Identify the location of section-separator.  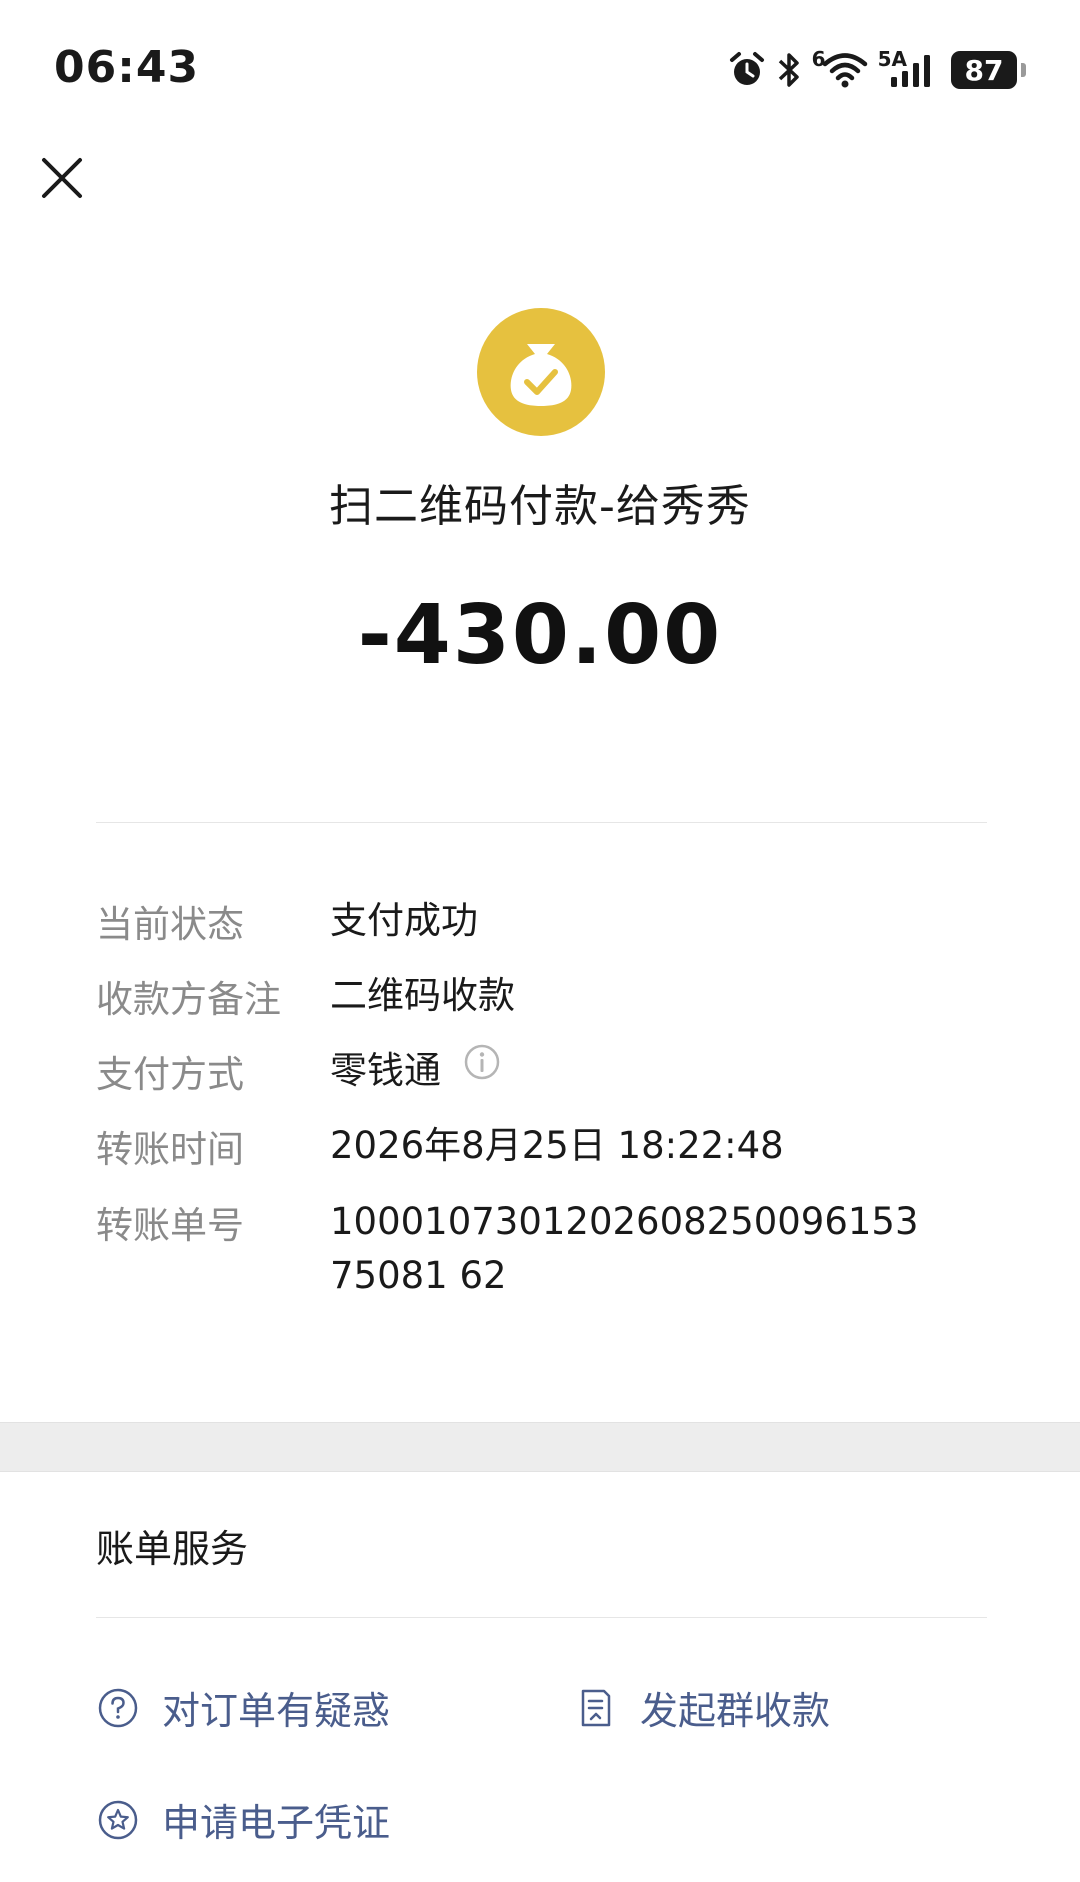
(540, 1447).